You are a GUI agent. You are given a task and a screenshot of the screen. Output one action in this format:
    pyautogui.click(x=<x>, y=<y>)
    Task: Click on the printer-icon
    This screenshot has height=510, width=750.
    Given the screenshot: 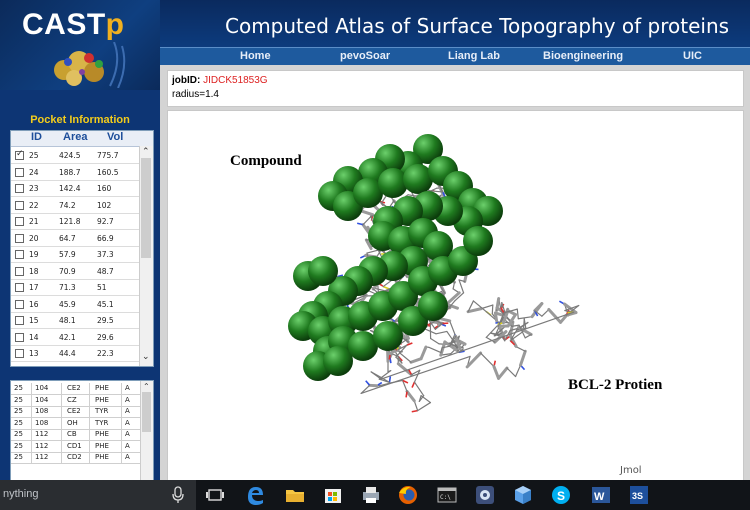 What is the action you would take?
    pyautogui.click(x=371, y=495)
    